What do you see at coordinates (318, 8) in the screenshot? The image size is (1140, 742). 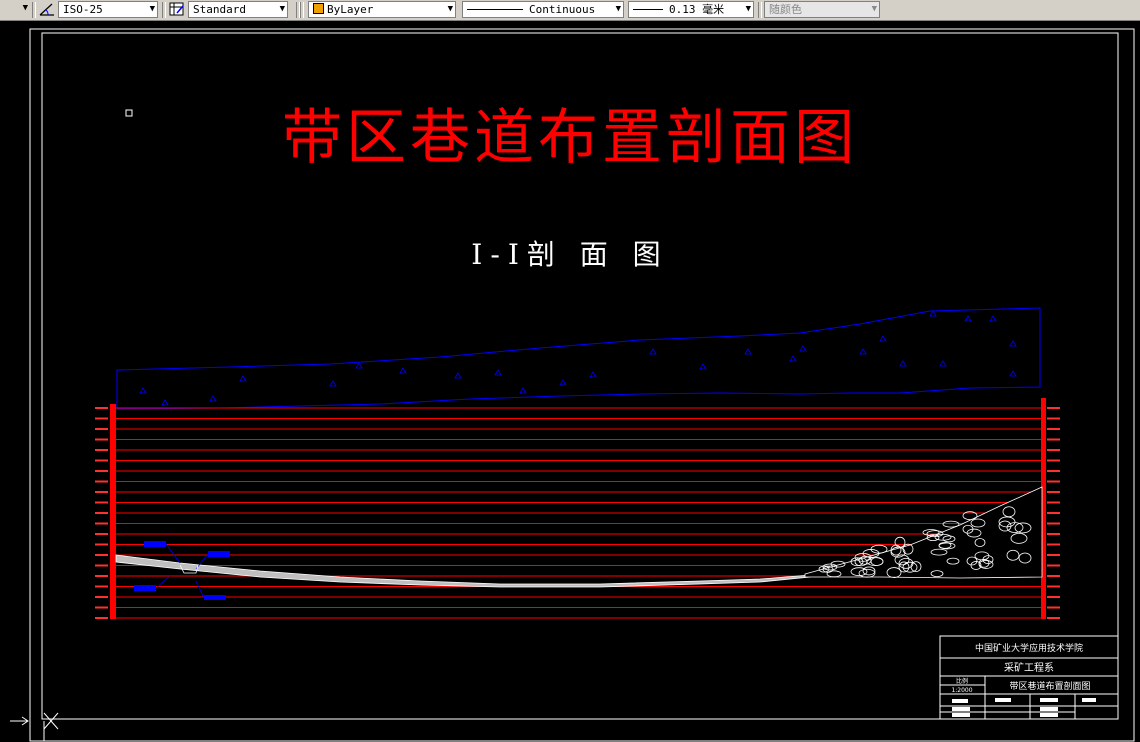 I see `color-swatch-icon` at bounding box center [318, 8].